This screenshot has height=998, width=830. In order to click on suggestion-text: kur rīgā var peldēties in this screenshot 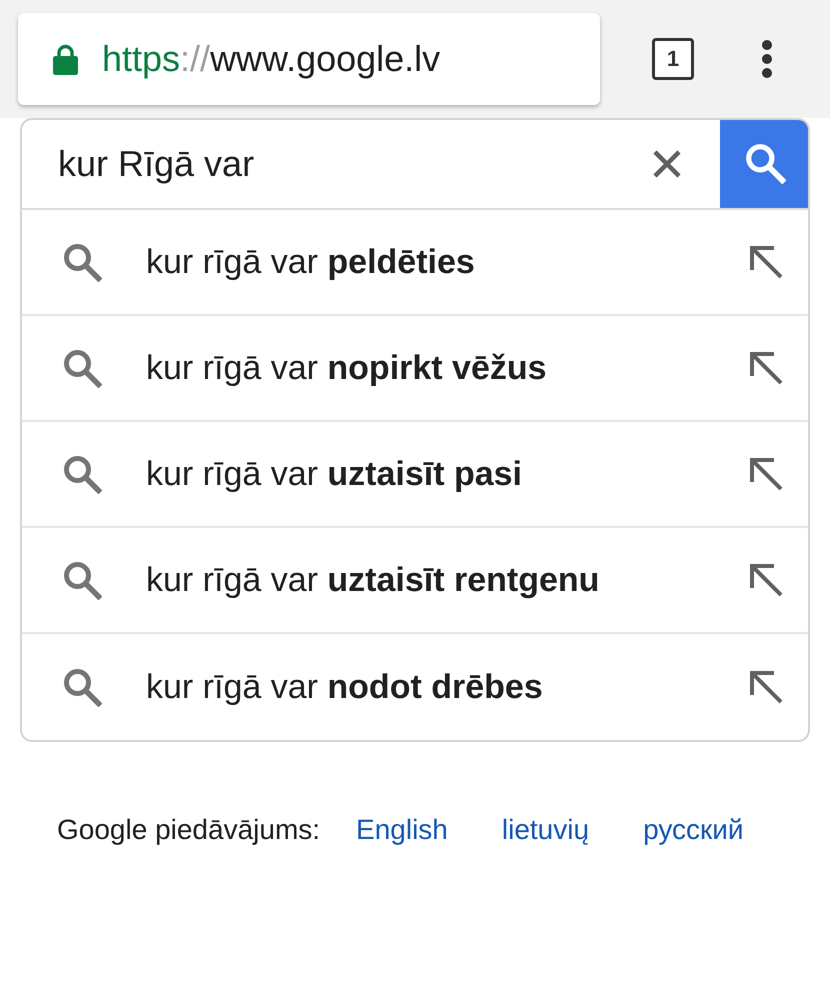, I will do `click(447, 262)`.